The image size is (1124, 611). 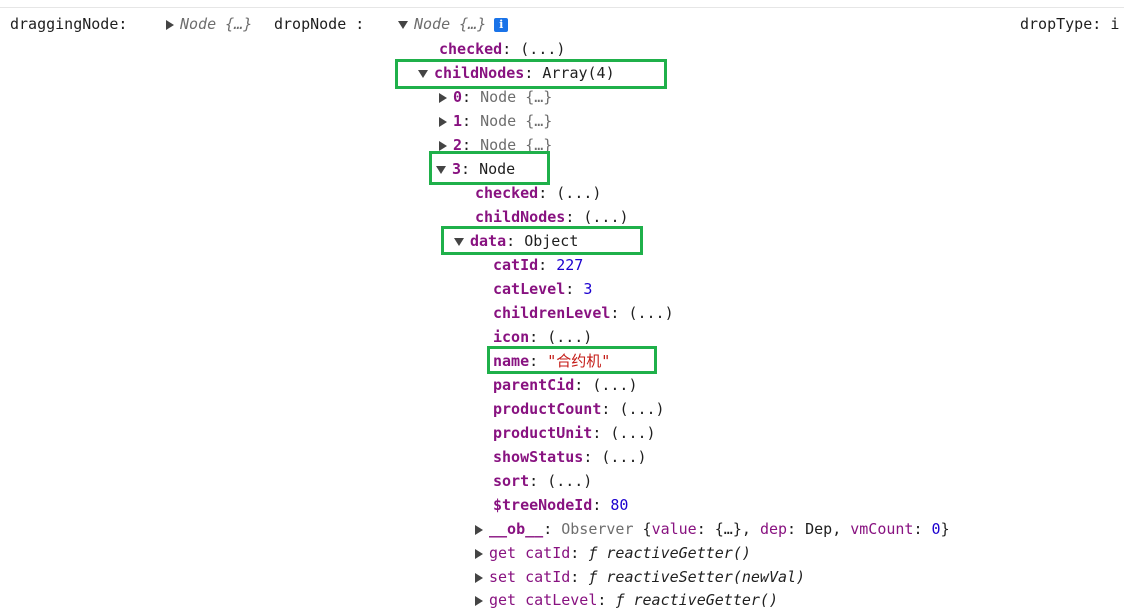 I want to click on field-row: catId: 227, so click(x=538, y=265).